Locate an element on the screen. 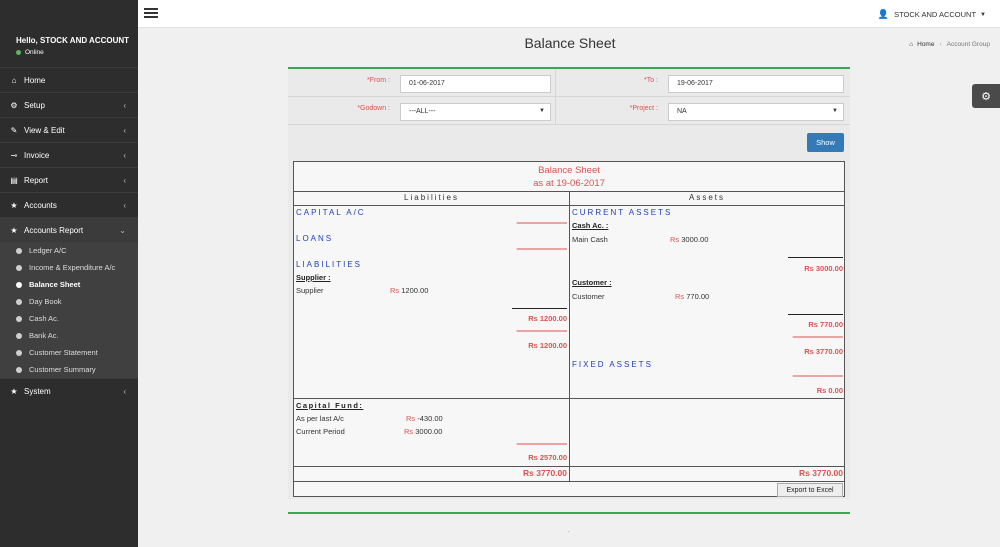 The image size is (1000, 547). submenu-item-customer-statement: Customer Statement is located at coordinates (69, 352).